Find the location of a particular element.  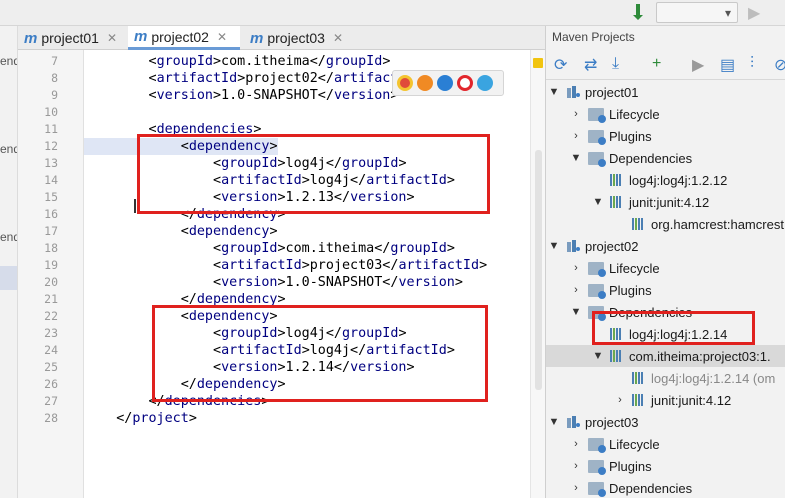

firefox-icon is located at coordinates (425, 83).